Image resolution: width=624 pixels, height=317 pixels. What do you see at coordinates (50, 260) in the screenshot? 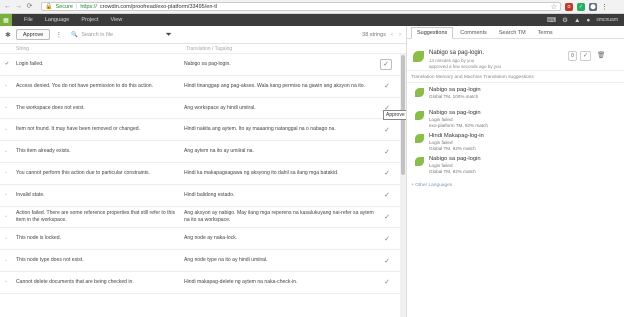
I see `source-string: This node type does not exist.` at bounding box center [50, 260].